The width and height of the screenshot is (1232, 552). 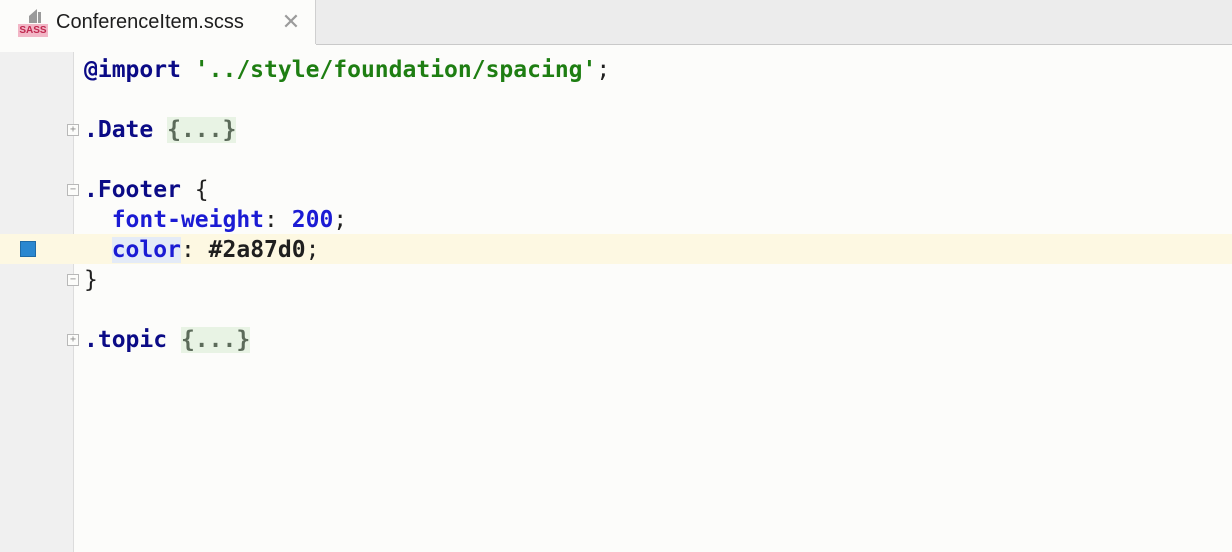 I want to click on editor-tab-conferenceitem: SASS ConferenceItem.scss ✕, so click(x=158, y=22).